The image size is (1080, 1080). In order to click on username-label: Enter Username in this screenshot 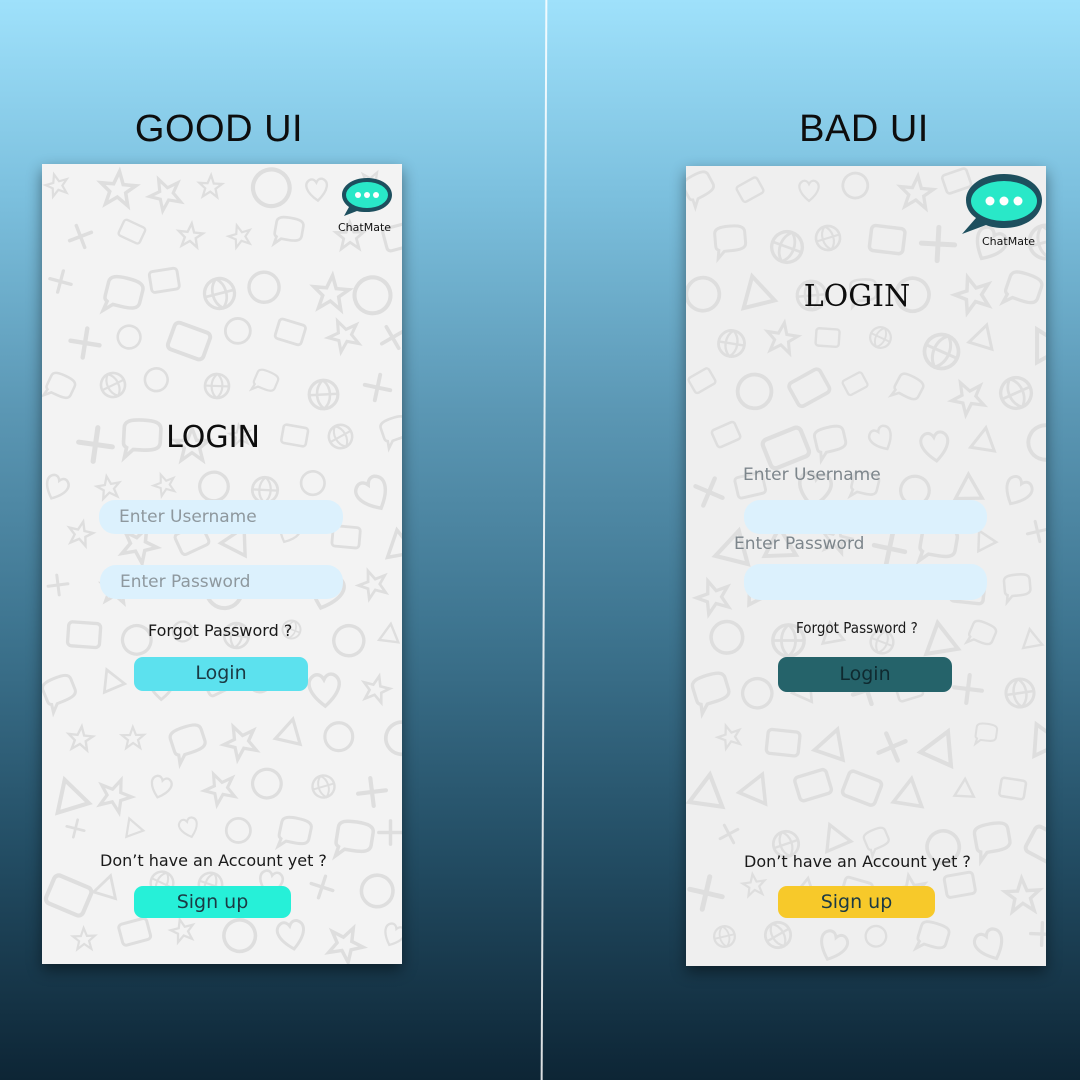, I will do `click(812, 475)`.